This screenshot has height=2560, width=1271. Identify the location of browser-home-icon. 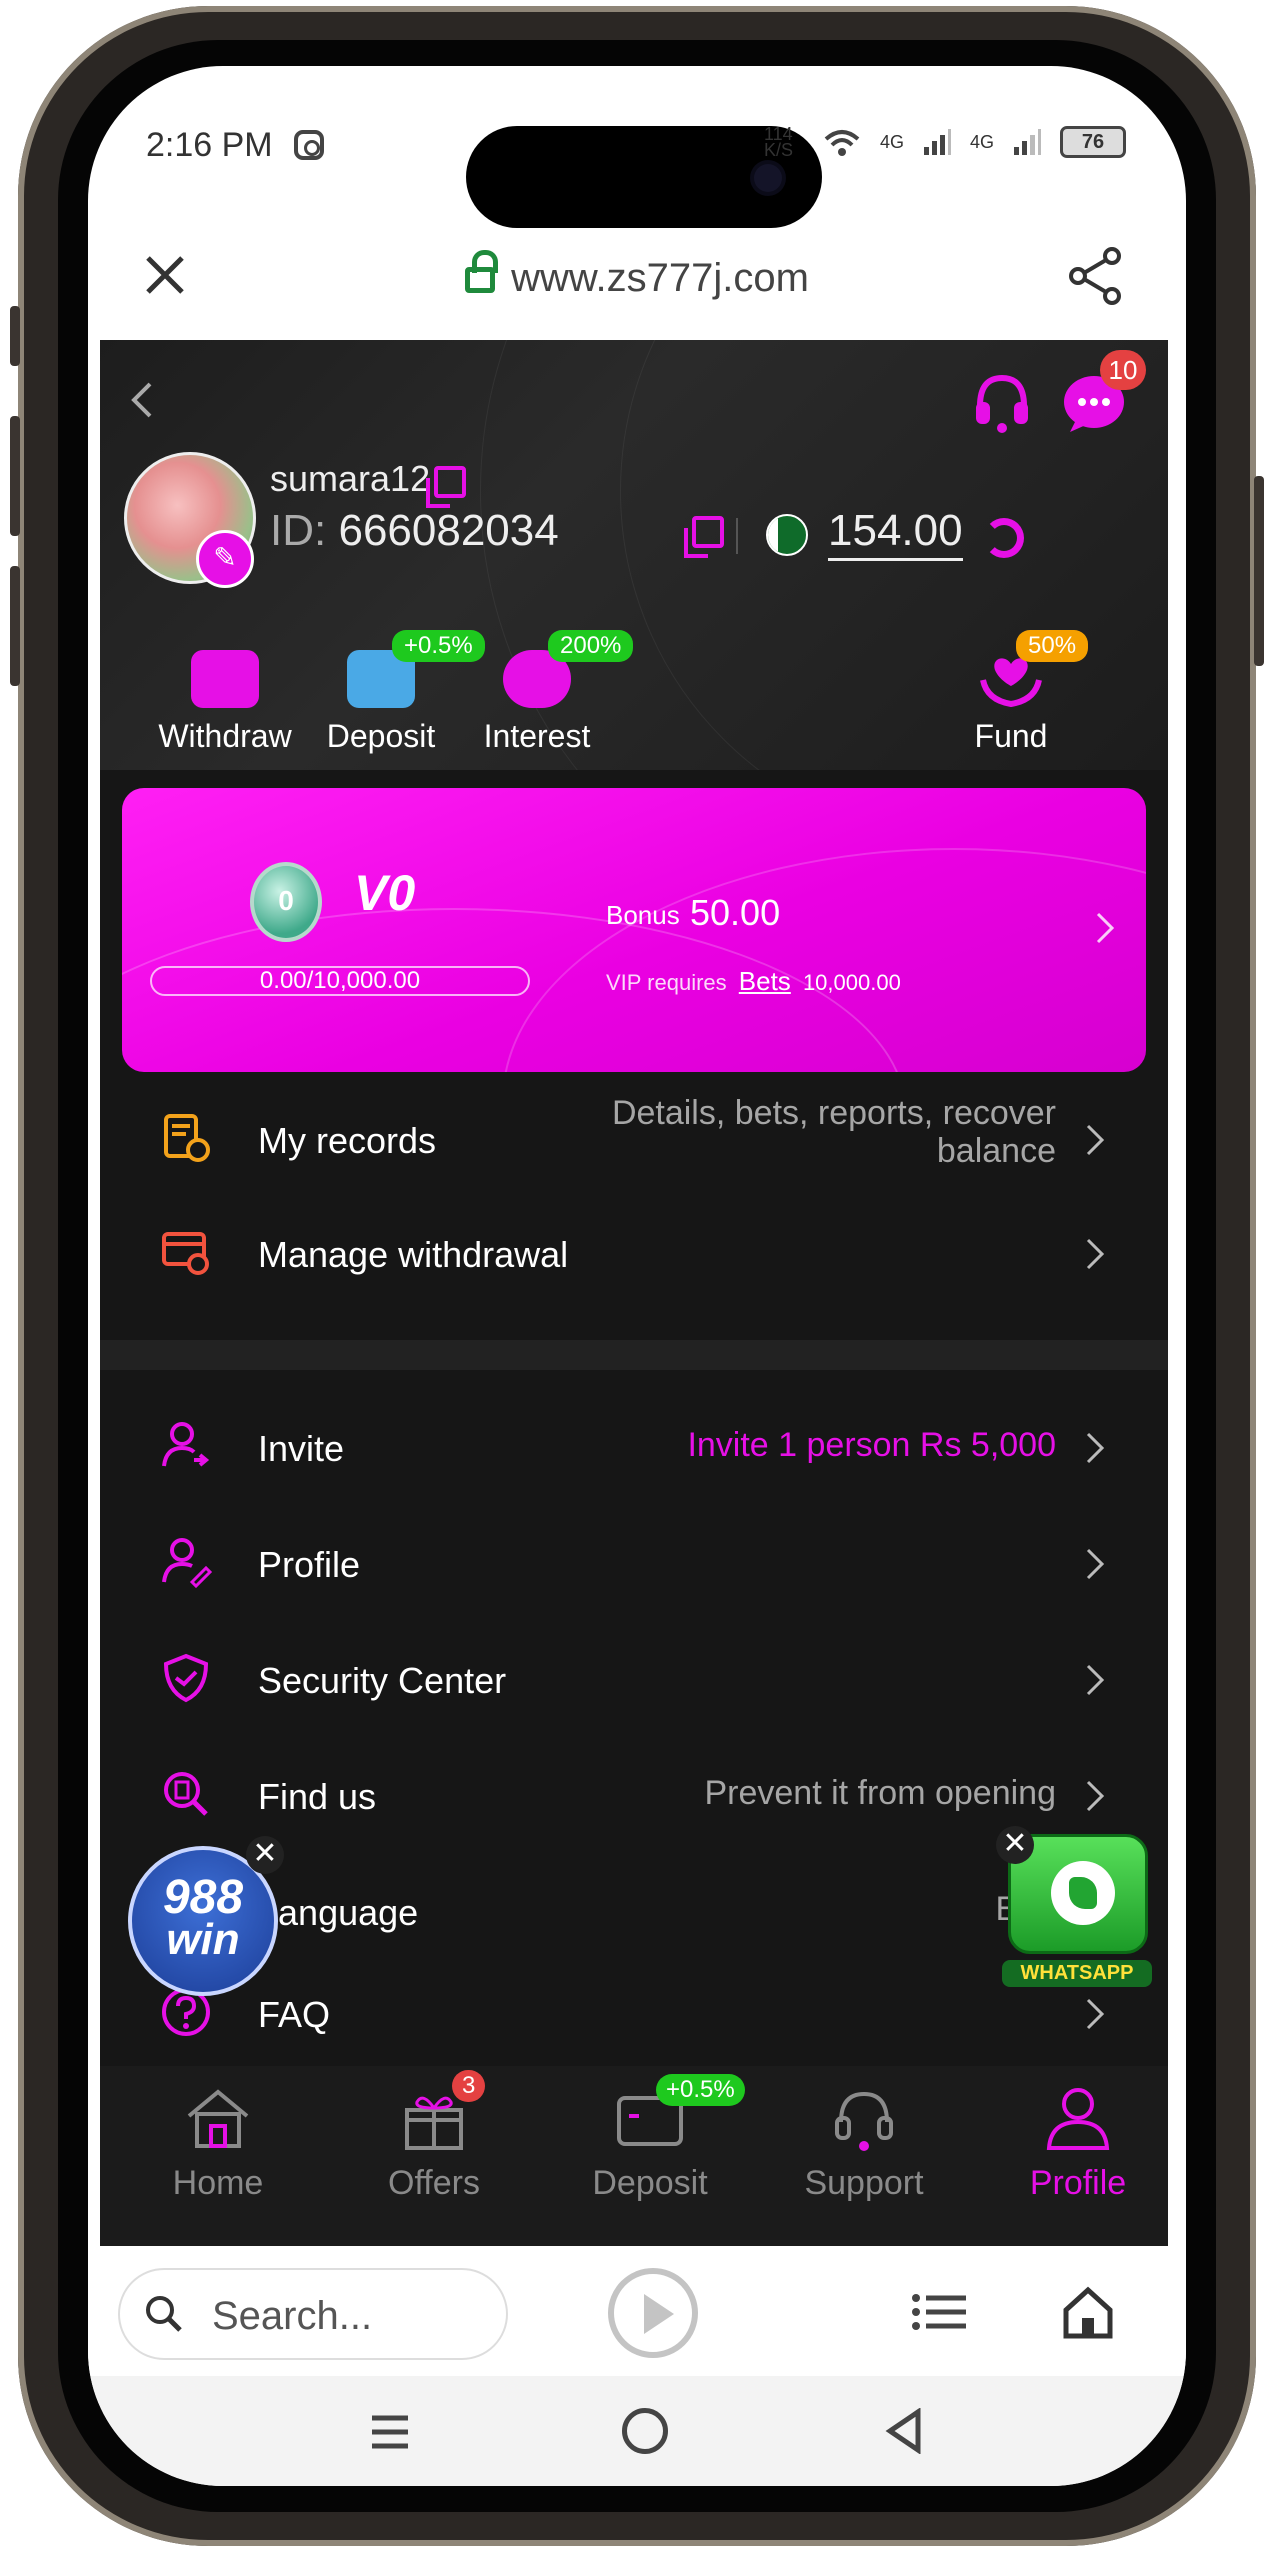
(1088, 2312).